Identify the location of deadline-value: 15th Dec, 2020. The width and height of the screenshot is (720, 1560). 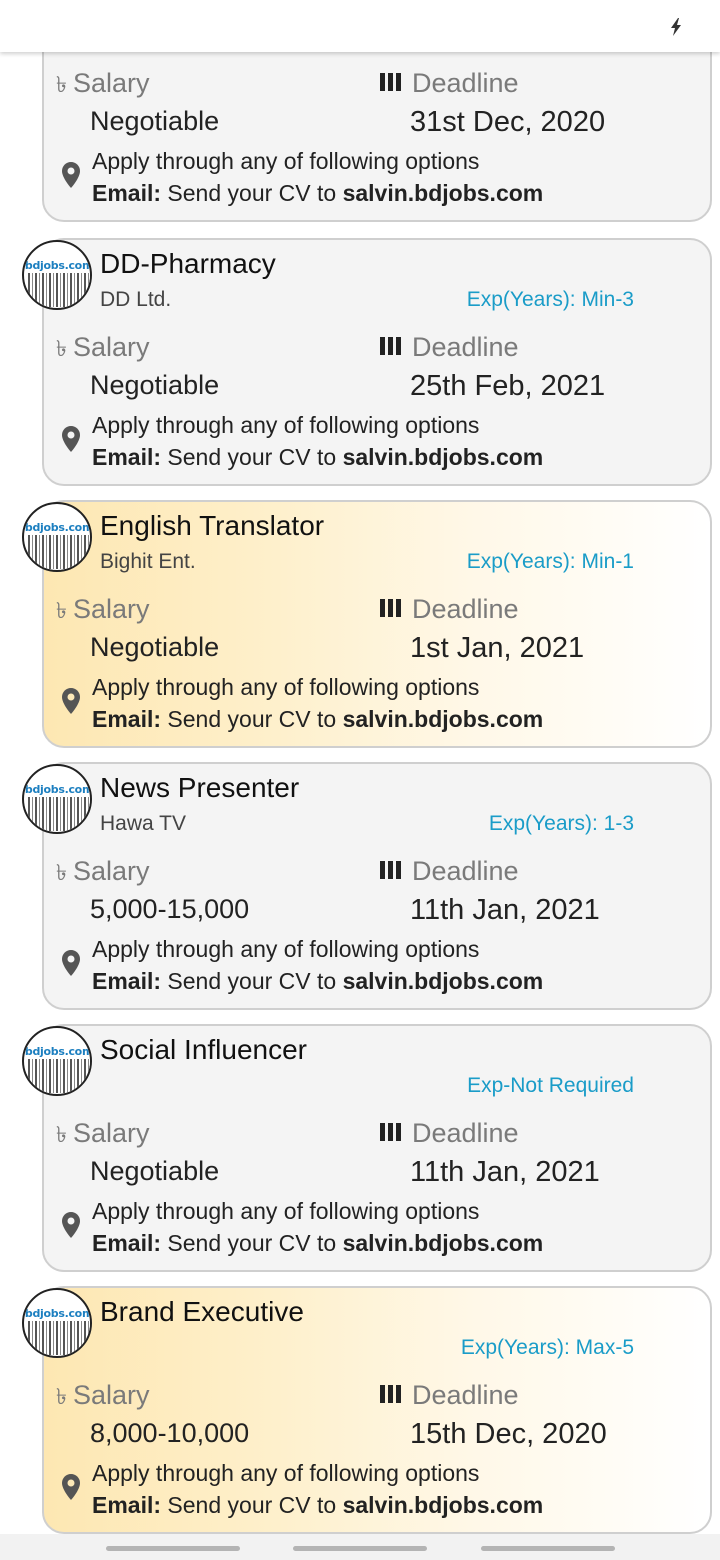
(508, 1434).